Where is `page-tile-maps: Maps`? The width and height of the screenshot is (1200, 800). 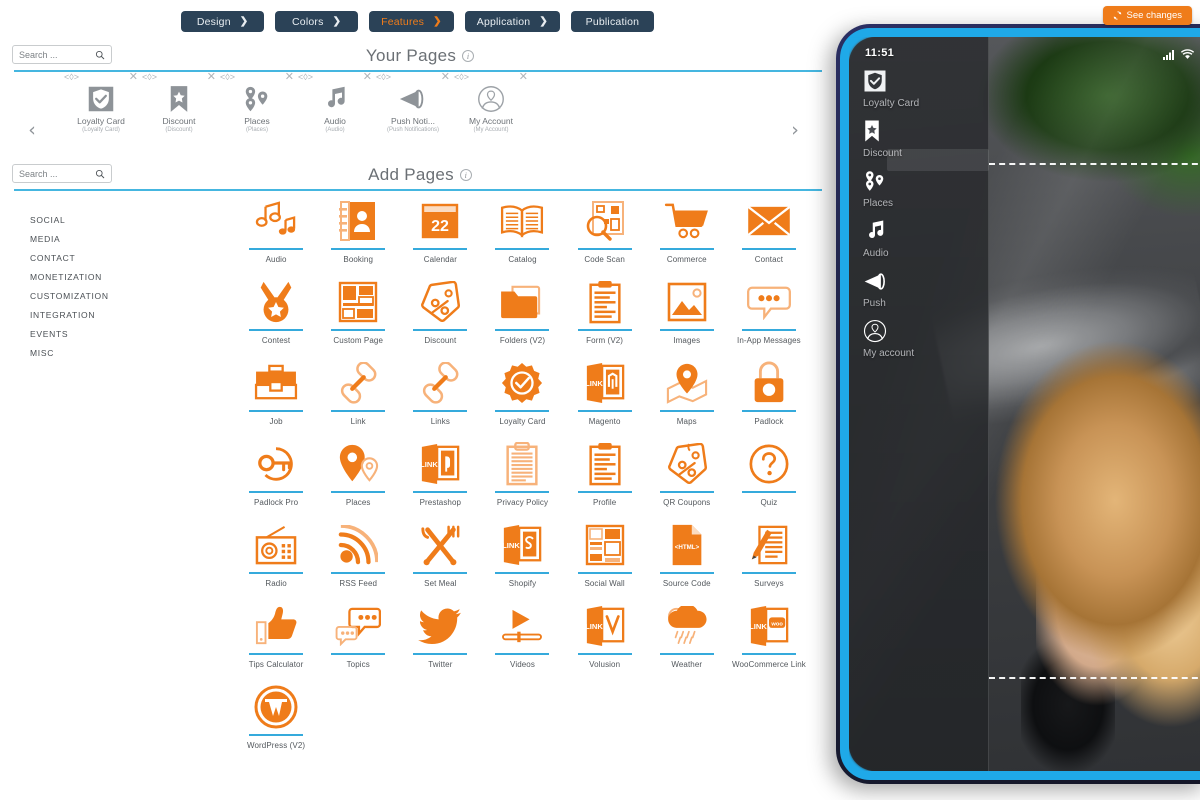
page-tile-maps: Maps is located at coordinates (687, 392).